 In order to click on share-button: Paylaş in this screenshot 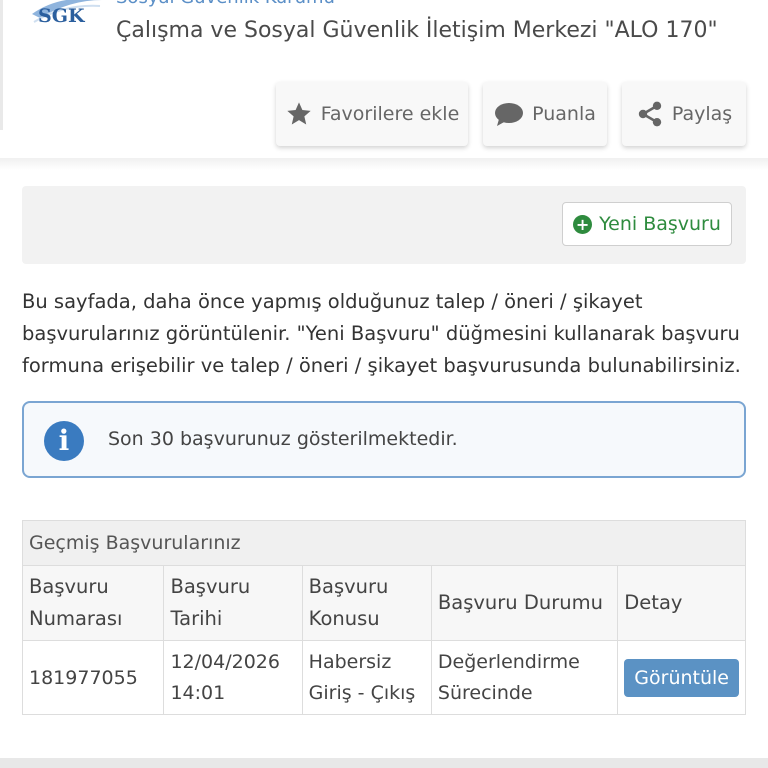, I will do `click(684, 114)`.